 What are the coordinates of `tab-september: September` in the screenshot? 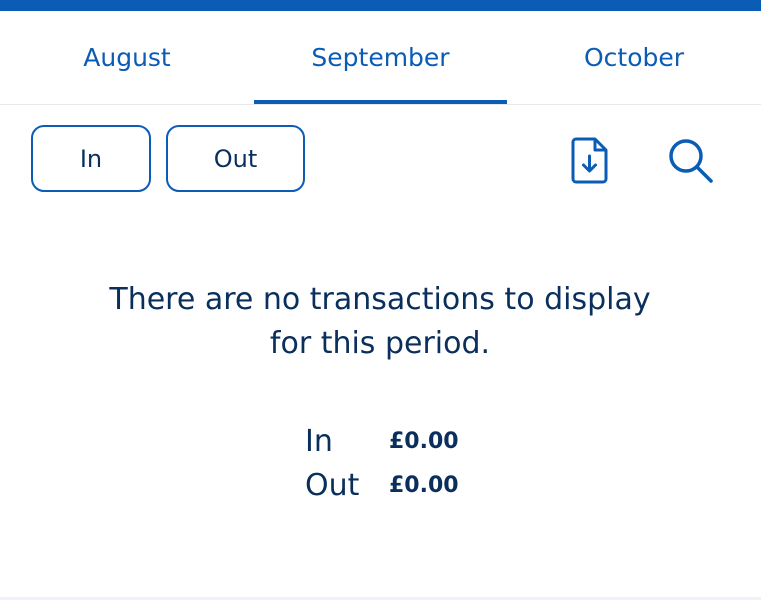 It's located at (380, 57).